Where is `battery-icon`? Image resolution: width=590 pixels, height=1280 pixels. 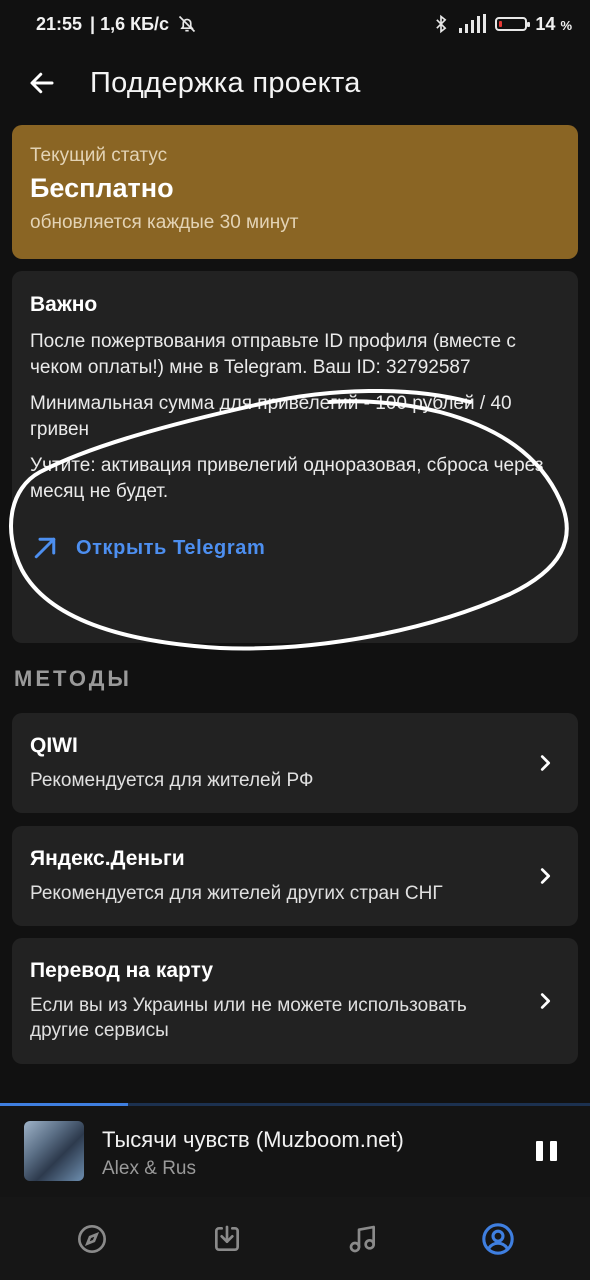 battery-icon is located at coordinates (513, 24).